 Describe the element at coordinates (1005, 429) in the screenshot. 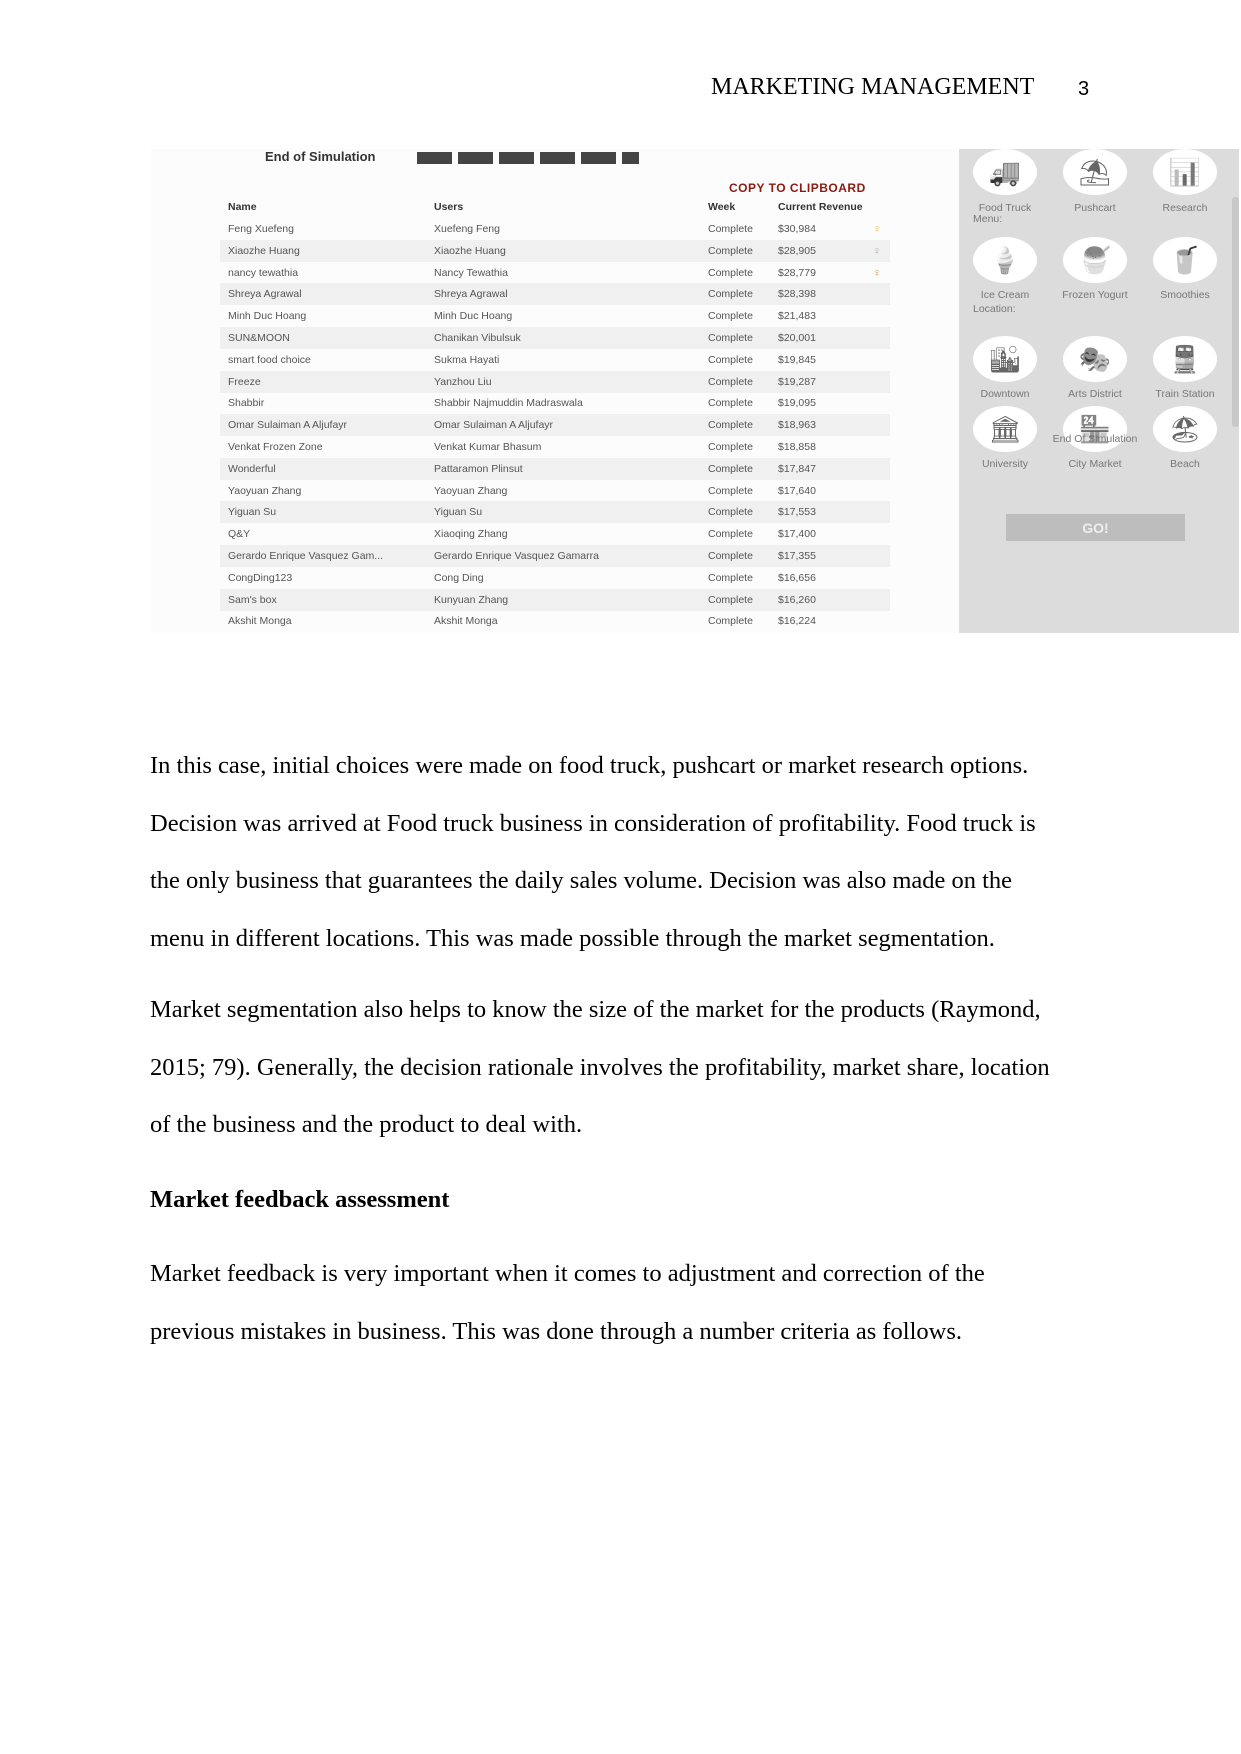

I see `university-icon: 🏛` at that location.